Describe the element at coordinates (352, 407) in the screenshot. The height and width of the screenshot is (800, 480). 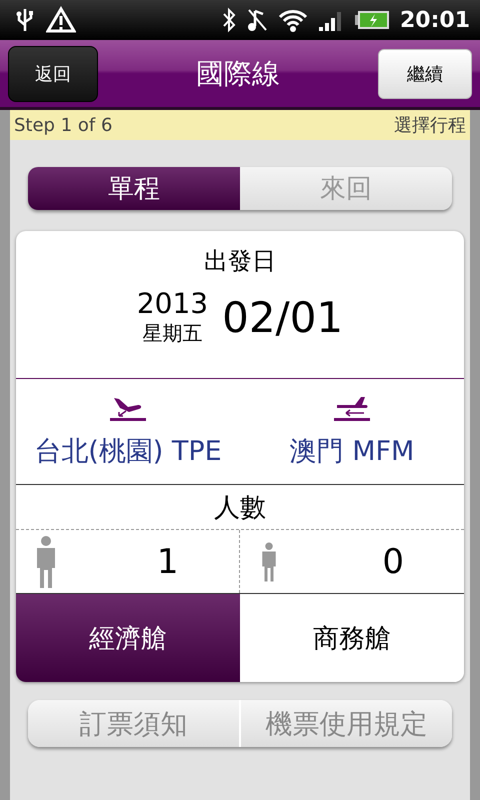
I see `landing-icon` at that location.